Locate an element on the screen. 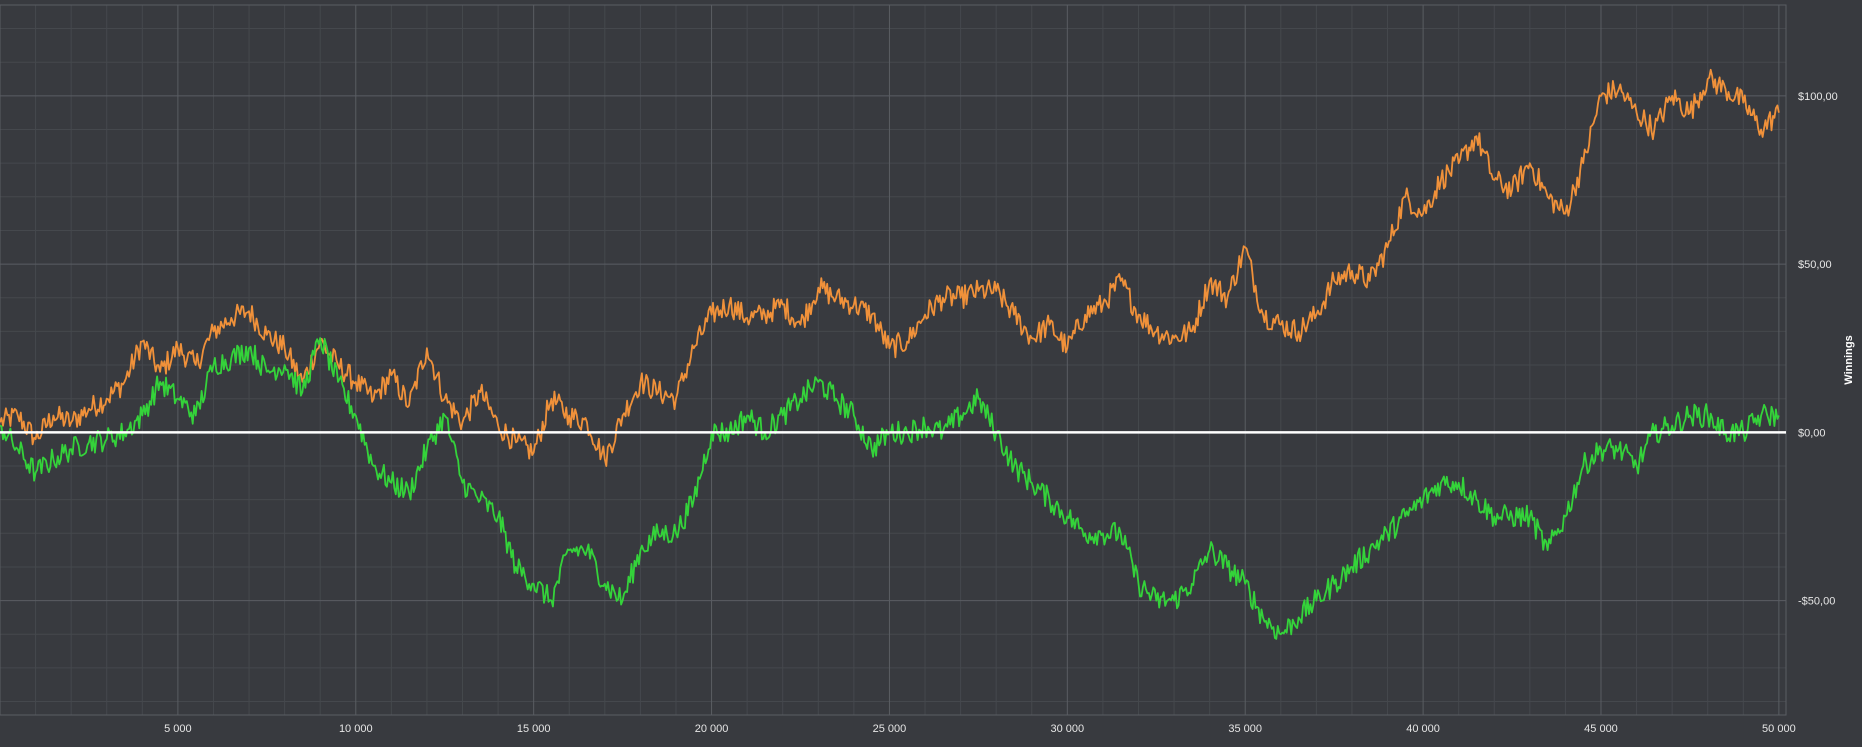  x-tick-label: 10 000 is located at coordinates (356, 729).